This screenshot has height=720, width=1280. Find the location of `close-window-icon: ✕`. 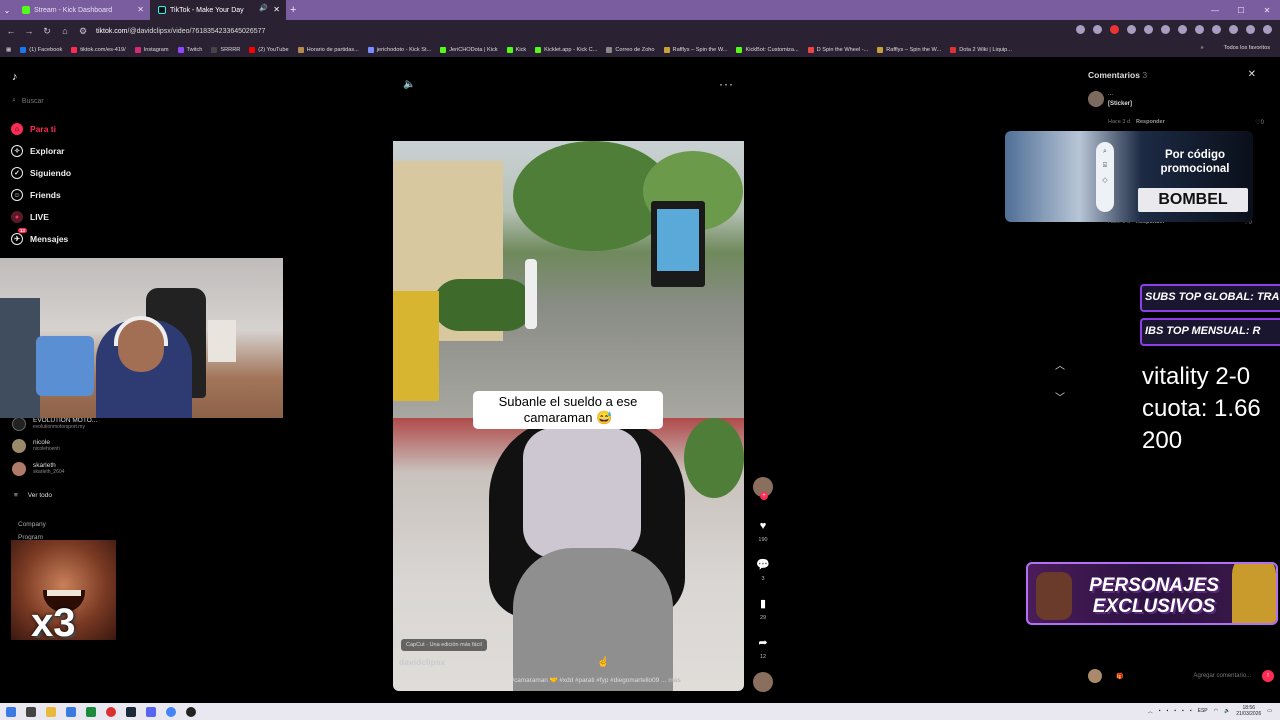

close-window-icon: ✕ is located at coordinates (1267, 10).